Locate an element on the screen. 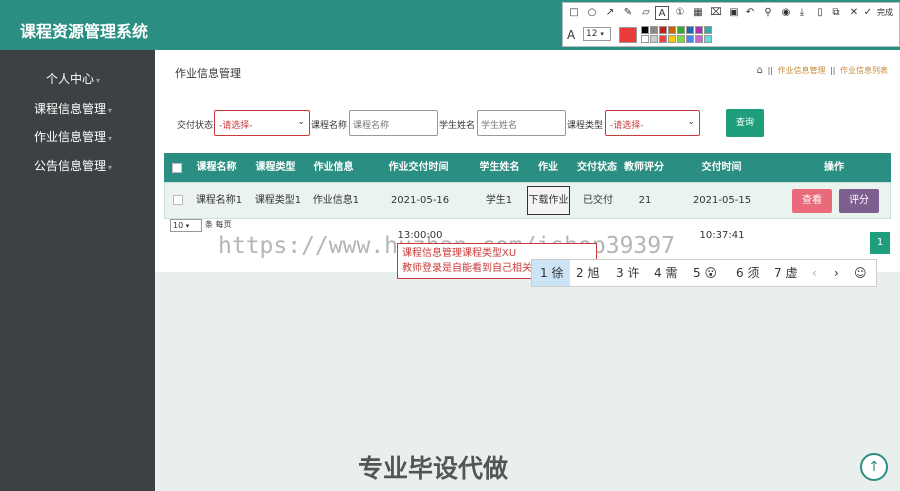  ime-candidate: 7 虚 is located at coordinates (792, 273).